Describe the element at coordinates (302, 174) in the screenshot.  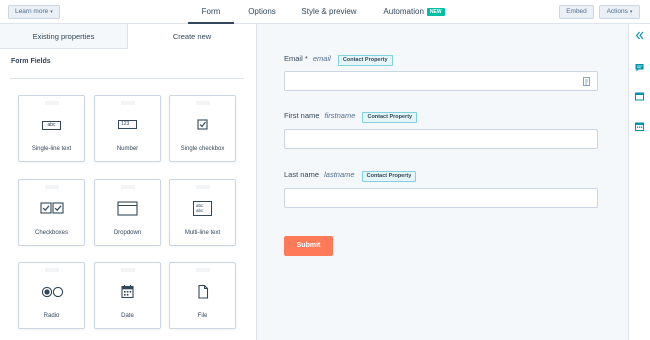
I see `lastname-label: Last name` at that location.